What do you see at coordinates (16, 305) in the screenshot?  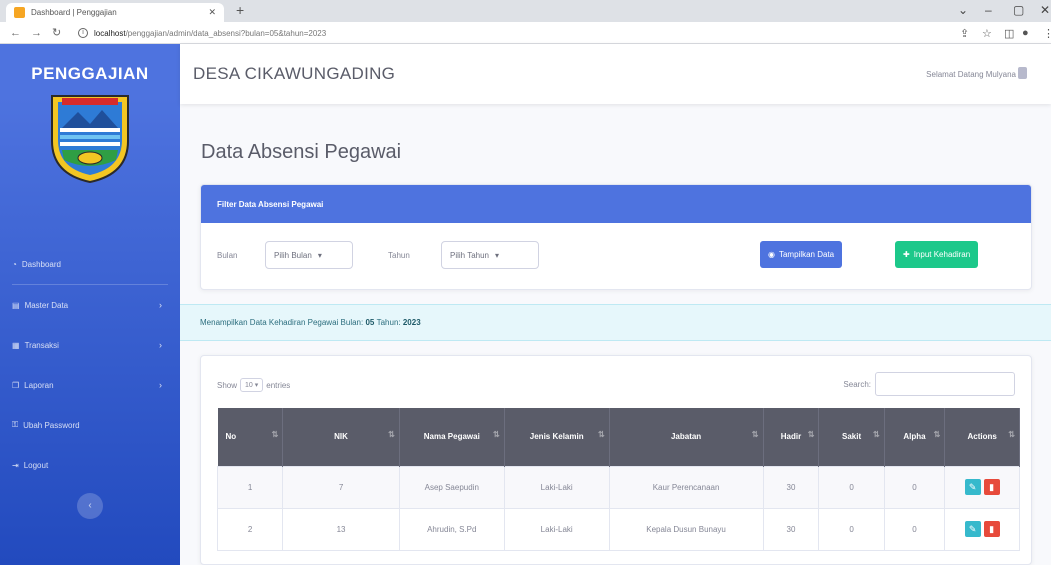 I see `database-icon: ▤` at bounding box center [16, 305].